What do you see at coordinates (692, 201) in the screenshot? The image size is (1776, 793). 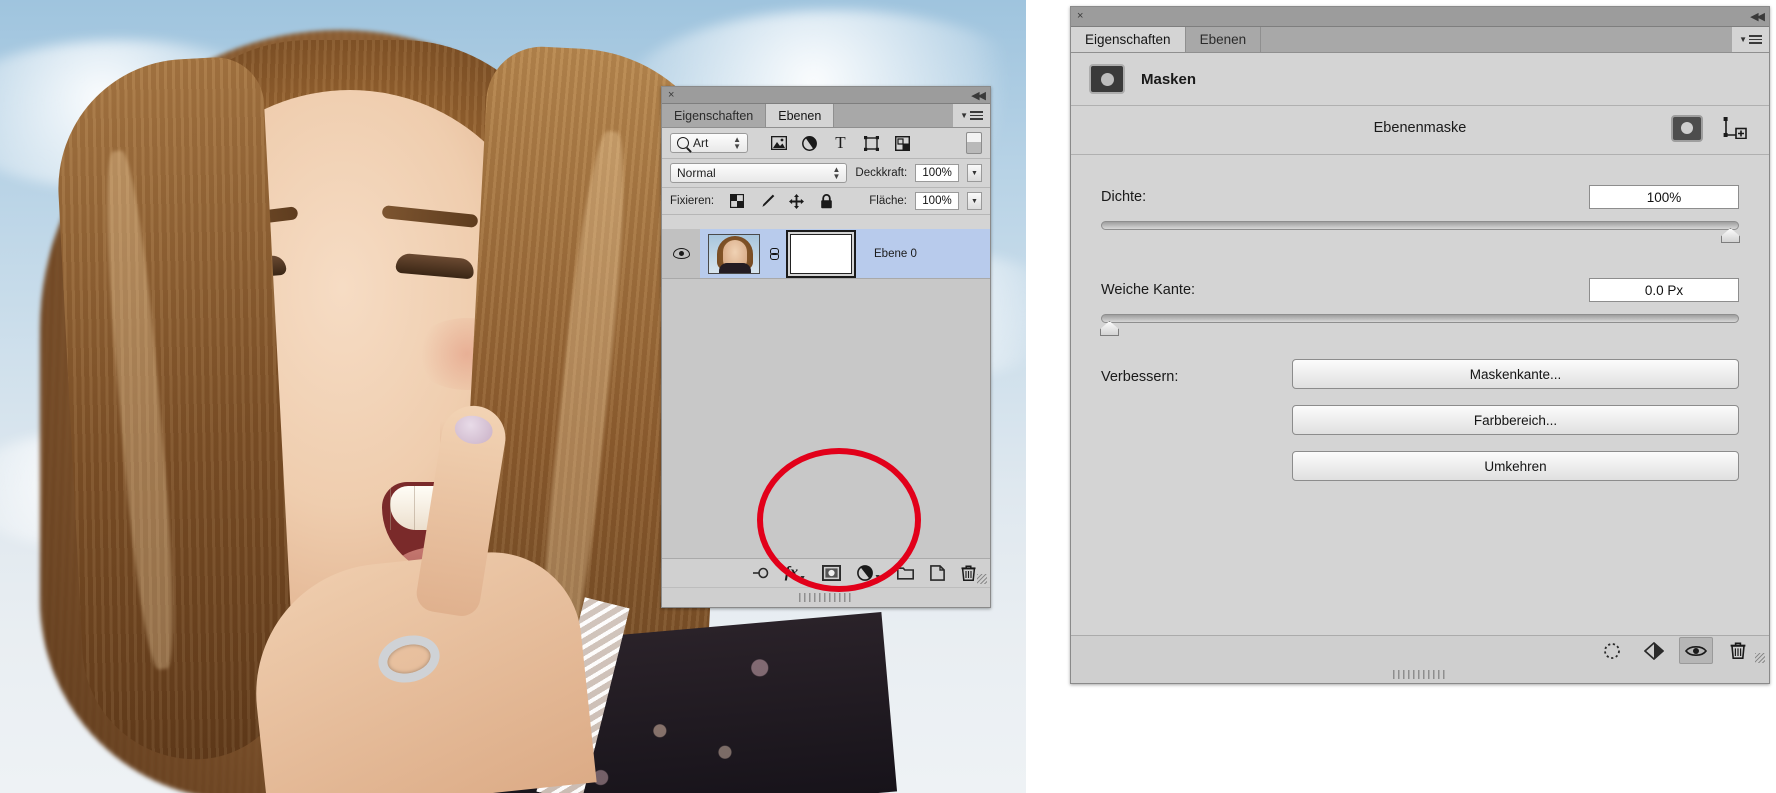 I see `lock-label: Fixieren:` at bounding box center [692, 201].